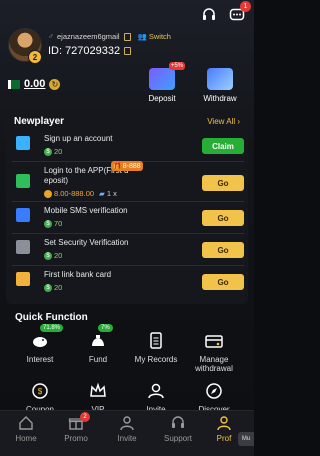 The image size is (320, 456). What do you see at coordinates (176, 66) in the screenshot?
I see `deposit-bonus-badge: +5%` at bounding box center [176, 66].